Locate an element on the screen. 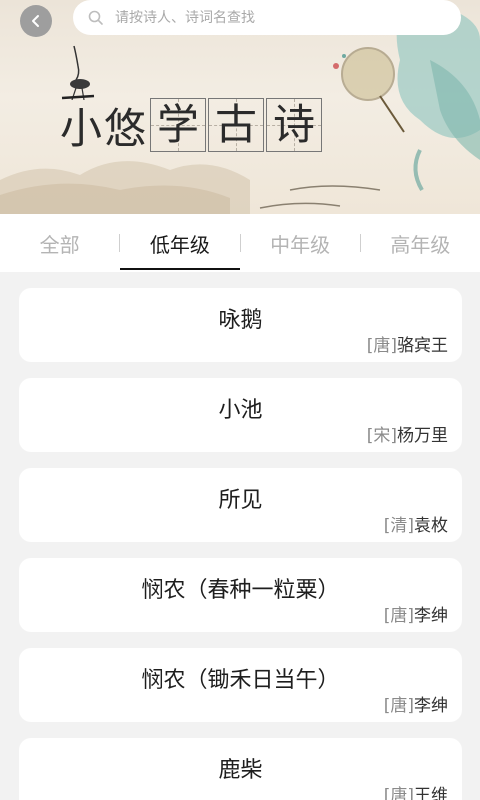 The width and height of the screenshot is (480, 800). grade-tabs: 全部 低年级 中年级 高年级 is located at coordinates (240, 243).